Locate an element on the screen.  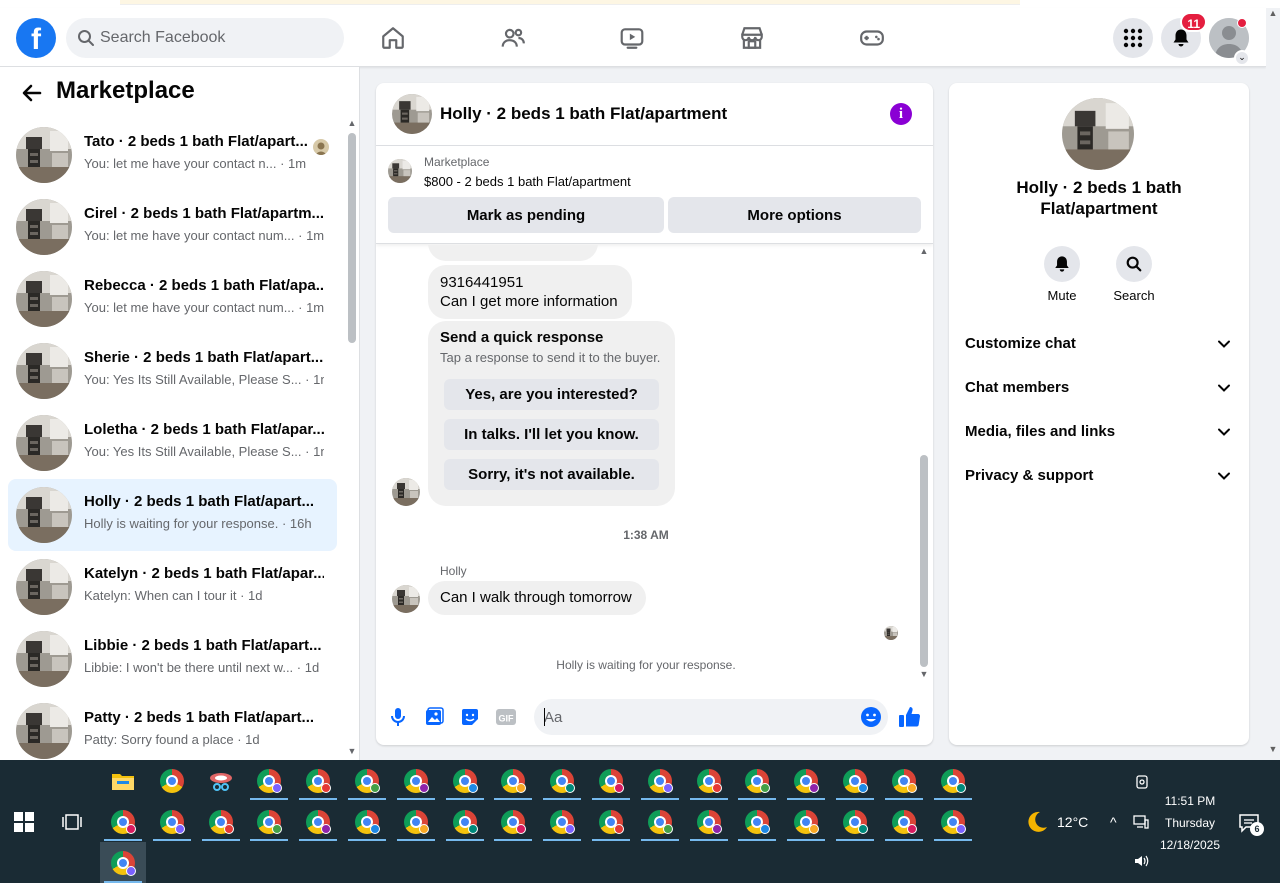
search-box is located at coordinates (205, 38).